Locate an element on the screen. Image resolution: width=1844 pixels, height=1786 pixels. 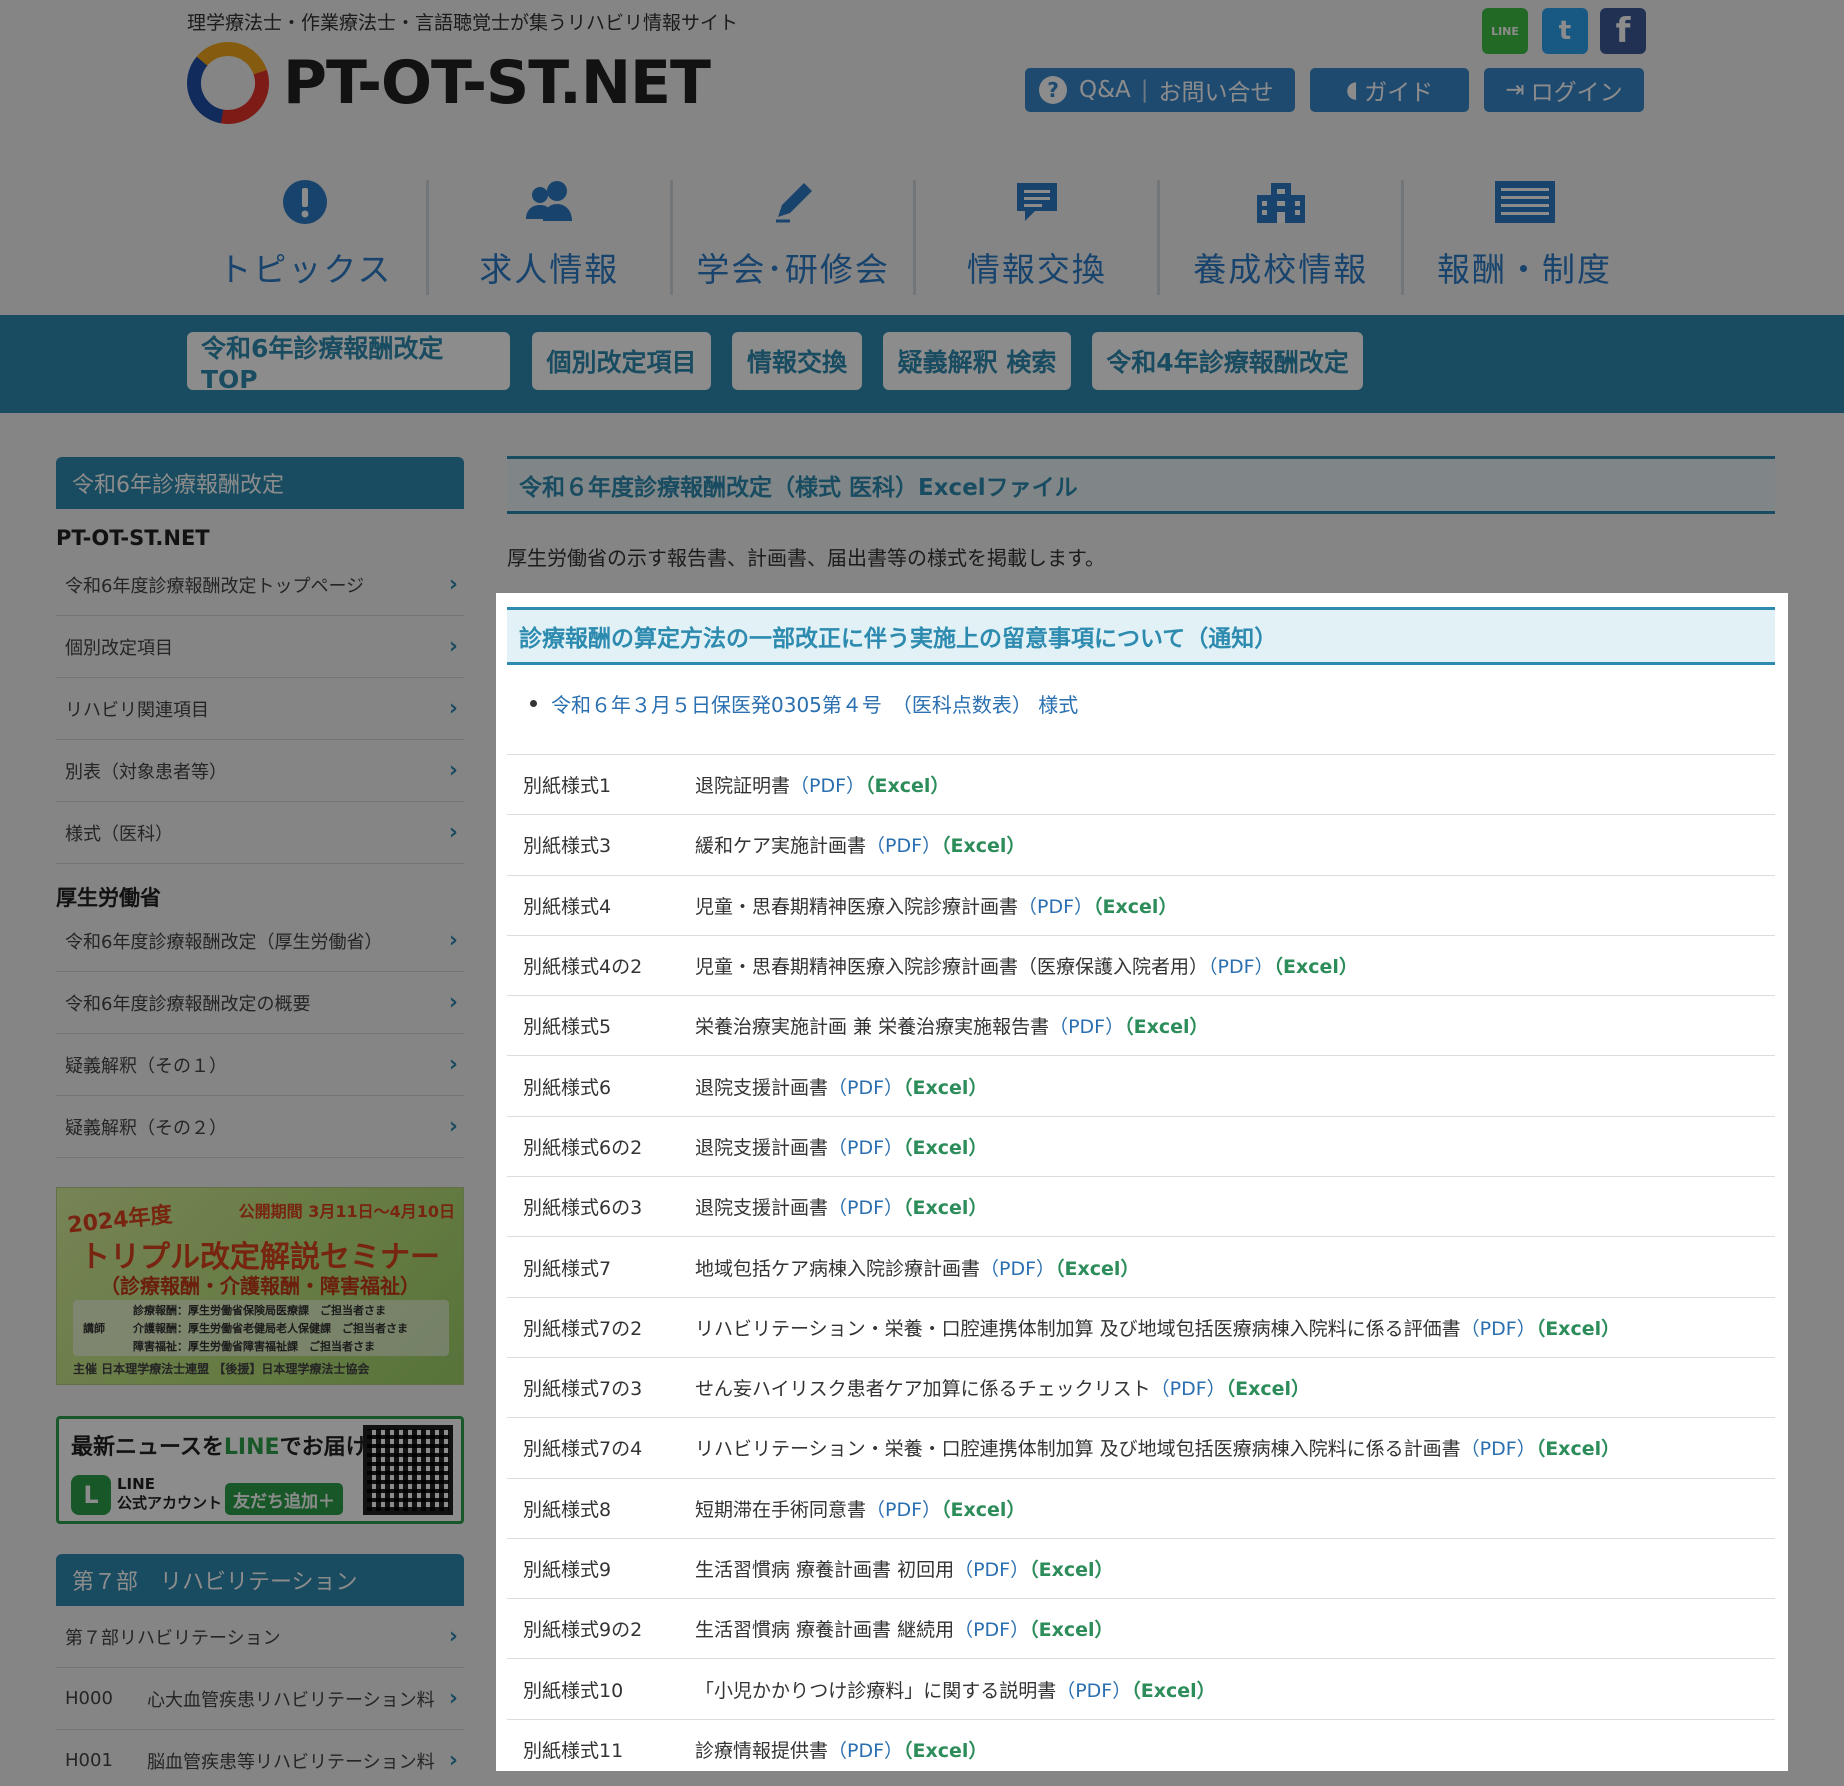
table-row: 別紙様式6の3 退院支援計画書（PDF）（Excel） is located at coordinates (1141, 1206).